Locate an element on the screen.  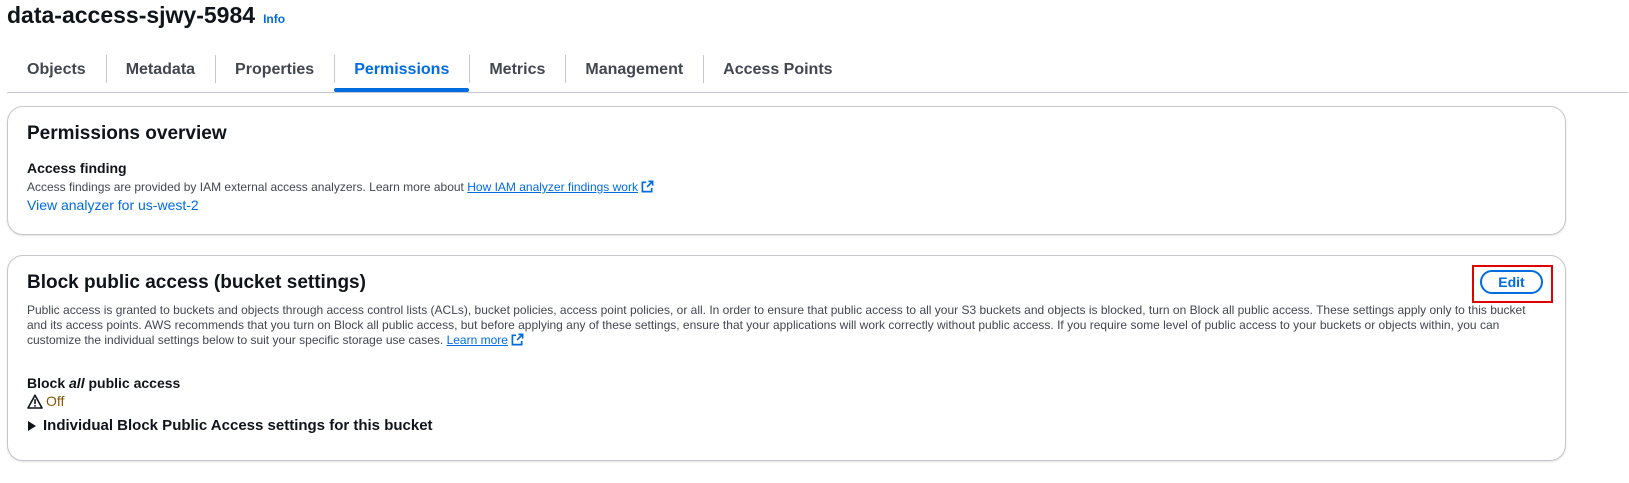
learn-more-label: Learn more is located at coordinates (477, 340).